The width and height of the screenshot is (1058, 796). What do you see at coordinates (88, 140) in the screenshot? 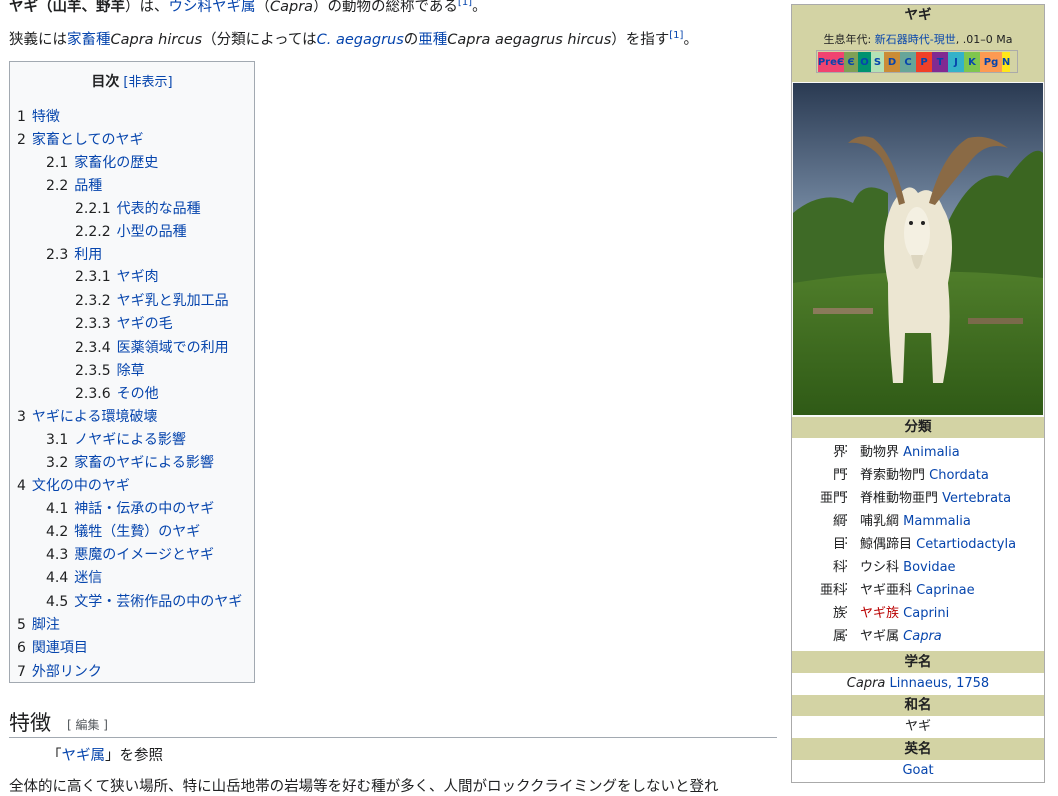
I see `toc-link: 家畜としてのヤギ` at bounding box center [88, 140].